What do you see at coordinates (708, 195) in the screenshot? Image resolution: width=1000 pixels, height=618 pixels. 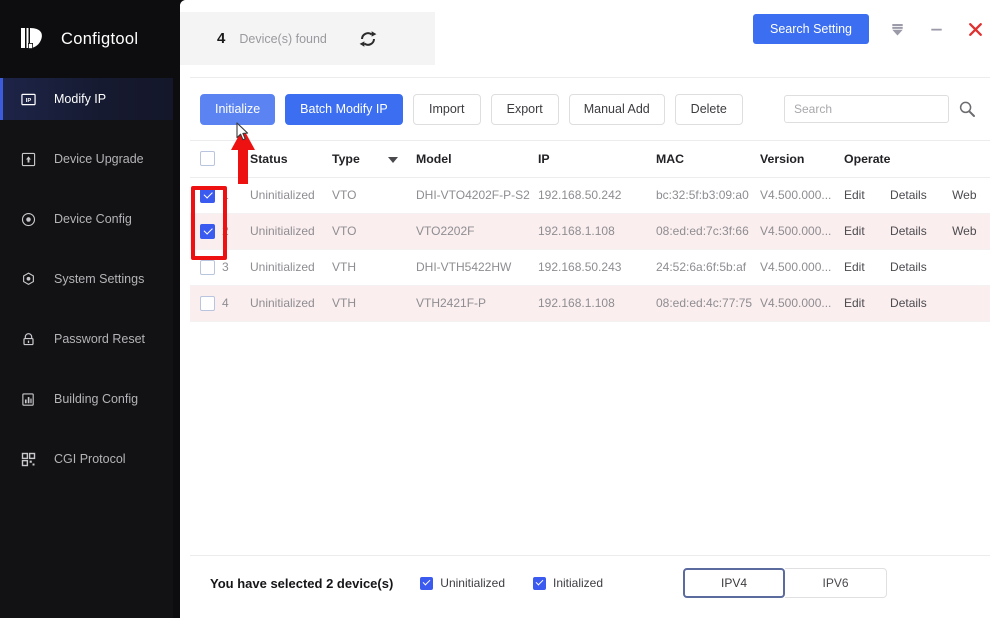 I see `row-mac: bc:32:5f:b3:09:a0` at bounding box center [708, 195].